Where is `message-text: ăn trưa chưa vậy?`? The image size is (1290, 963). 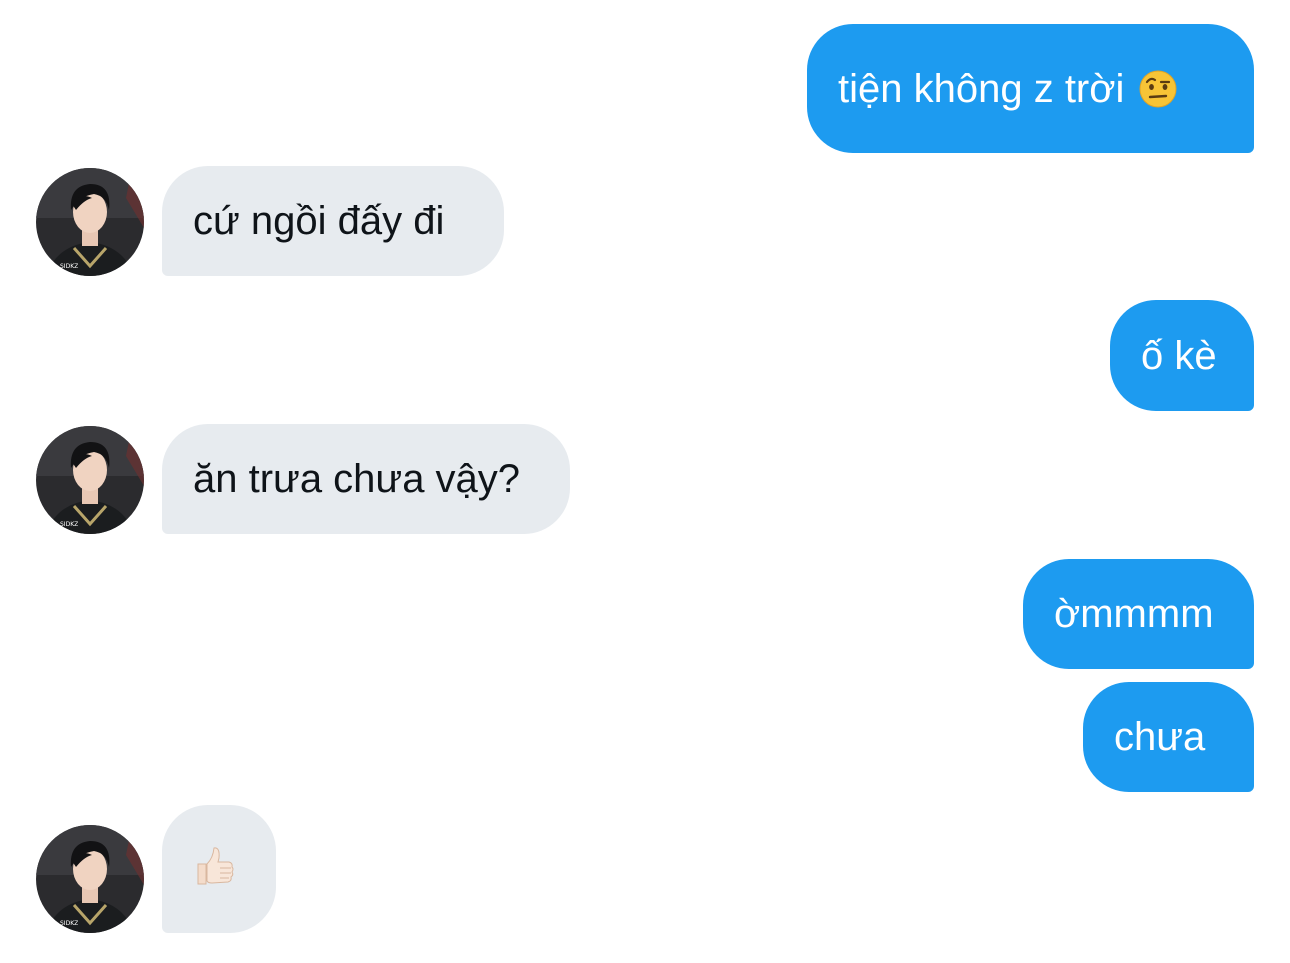
message-text: ăn trưa chưa vậy? is located at coordinates (357, 479).